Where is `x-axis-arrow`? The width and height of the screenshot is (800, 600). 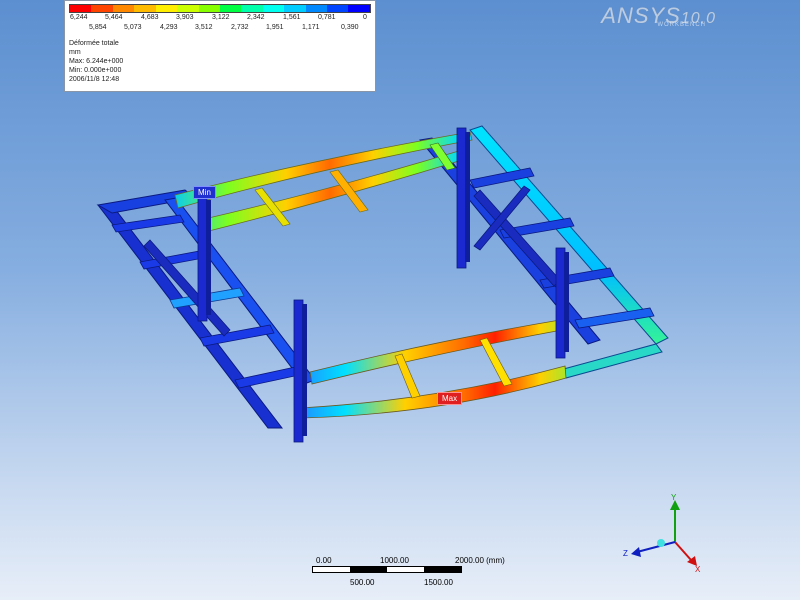
x-axis-arrow is located at coordinates (683, 551).